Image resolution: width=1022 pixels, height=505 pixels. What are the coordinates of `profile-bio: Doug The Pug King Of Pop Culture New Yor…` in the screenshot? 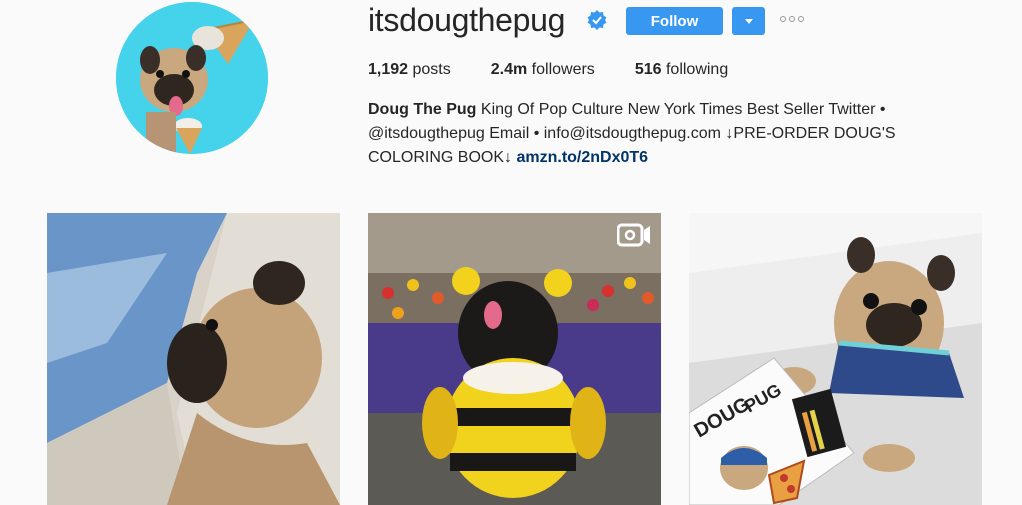 It's located at (648, 134).